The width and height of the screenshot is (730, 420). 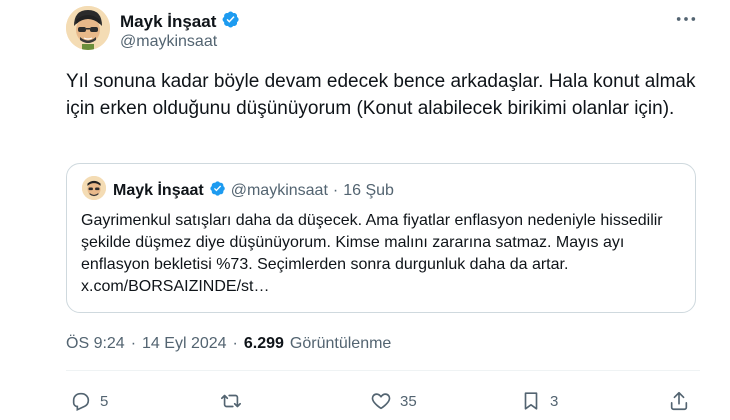 I want to click on author-handle: @maykinsaat, so click(x=168, y=42).